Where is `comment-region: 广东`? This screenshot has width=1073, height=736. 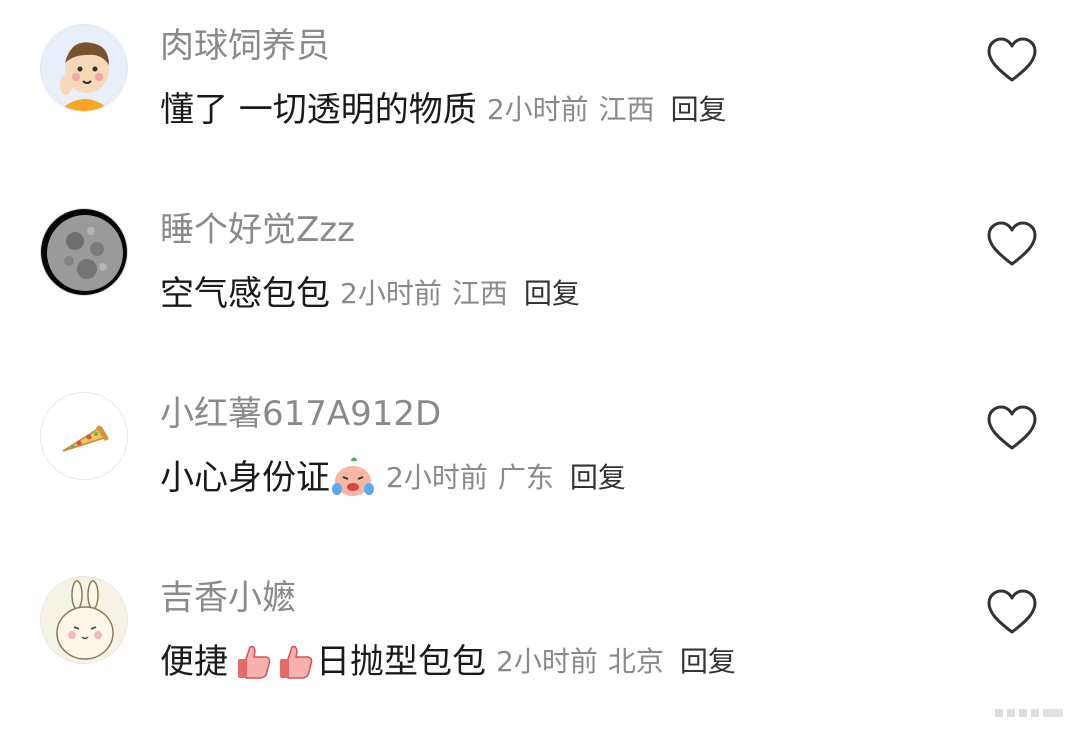
comment-region: 广东 is located at coordinates (525, 477).